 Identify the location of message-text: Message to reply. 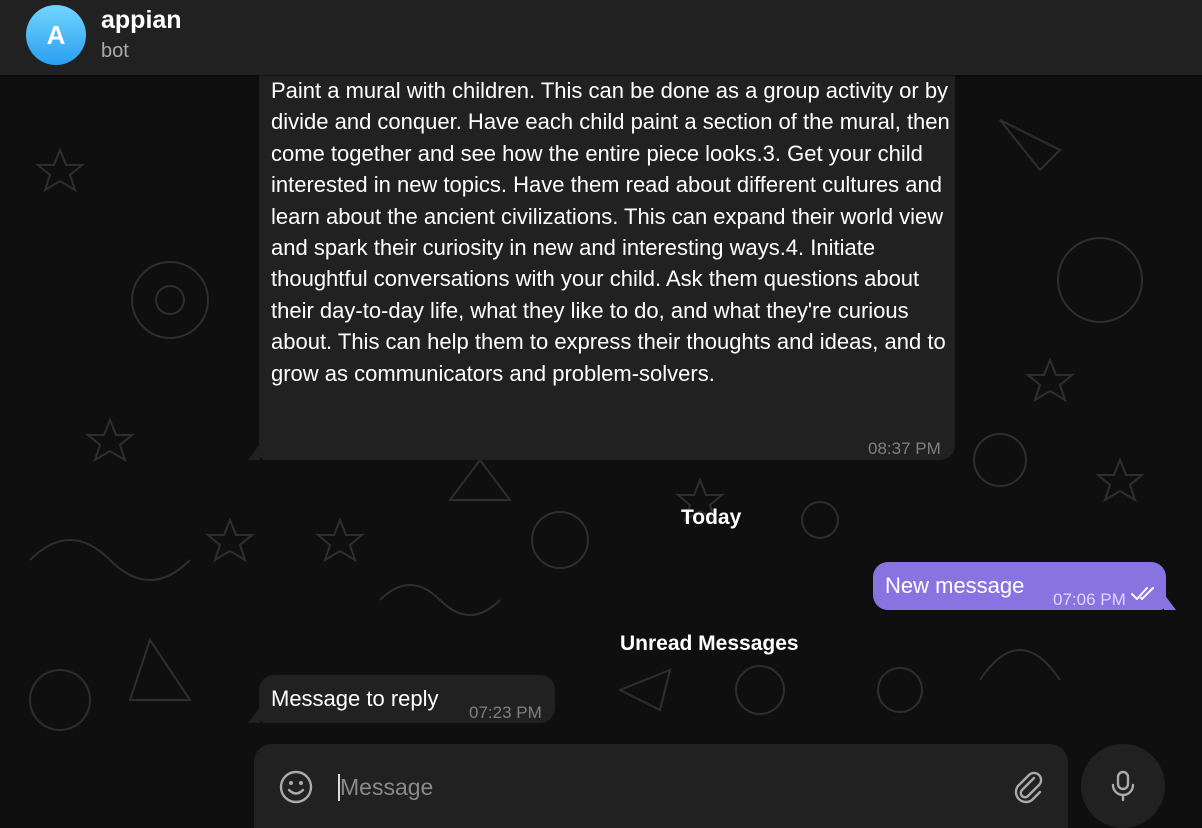
(355, 698).